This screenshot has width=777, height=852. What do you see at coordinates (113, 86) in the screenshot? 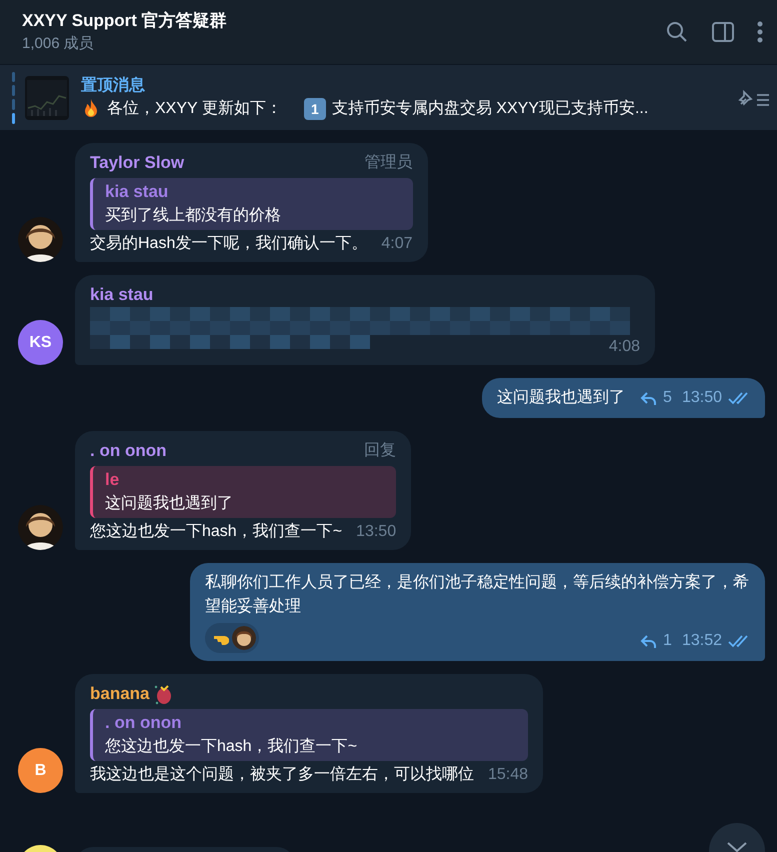
I see `pinned-label: 置顶消息` at bounding box center [113, 86].